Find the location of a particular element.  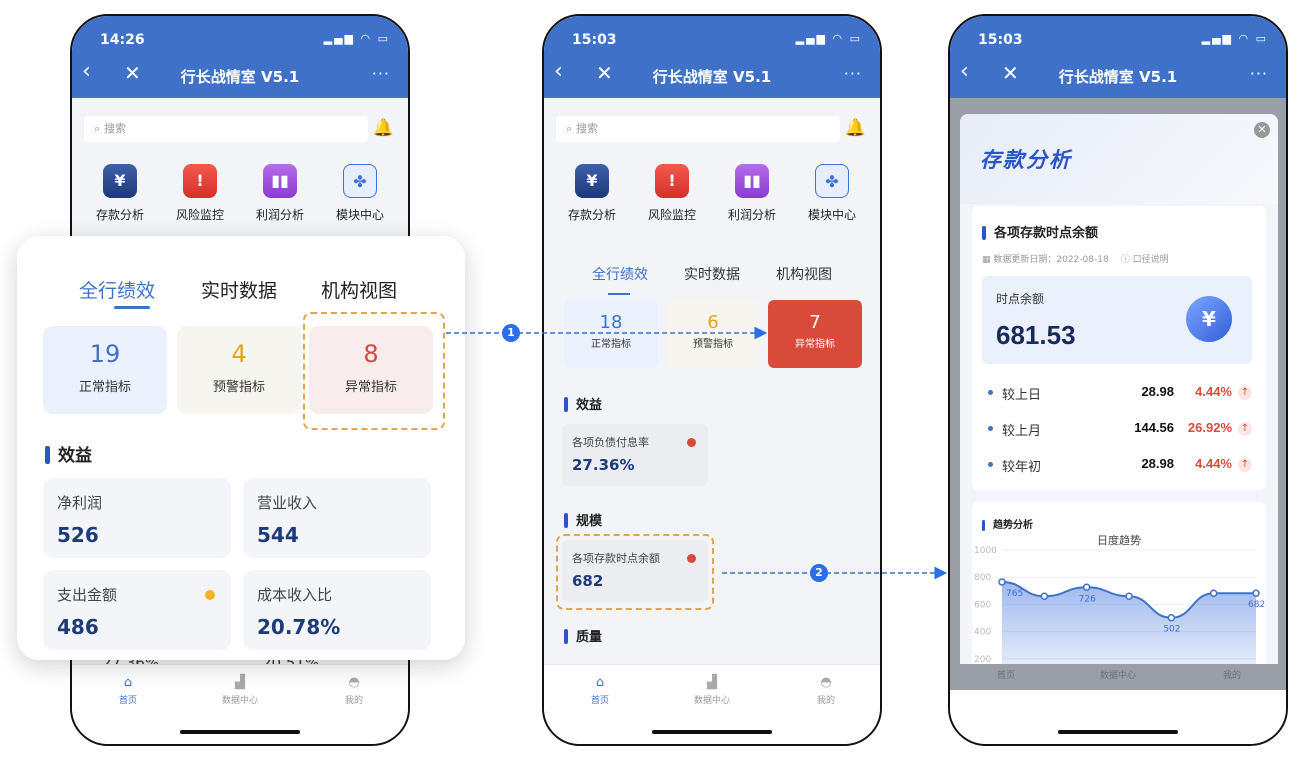

step-badge-1: 1 is located at coordinates (511, 333).